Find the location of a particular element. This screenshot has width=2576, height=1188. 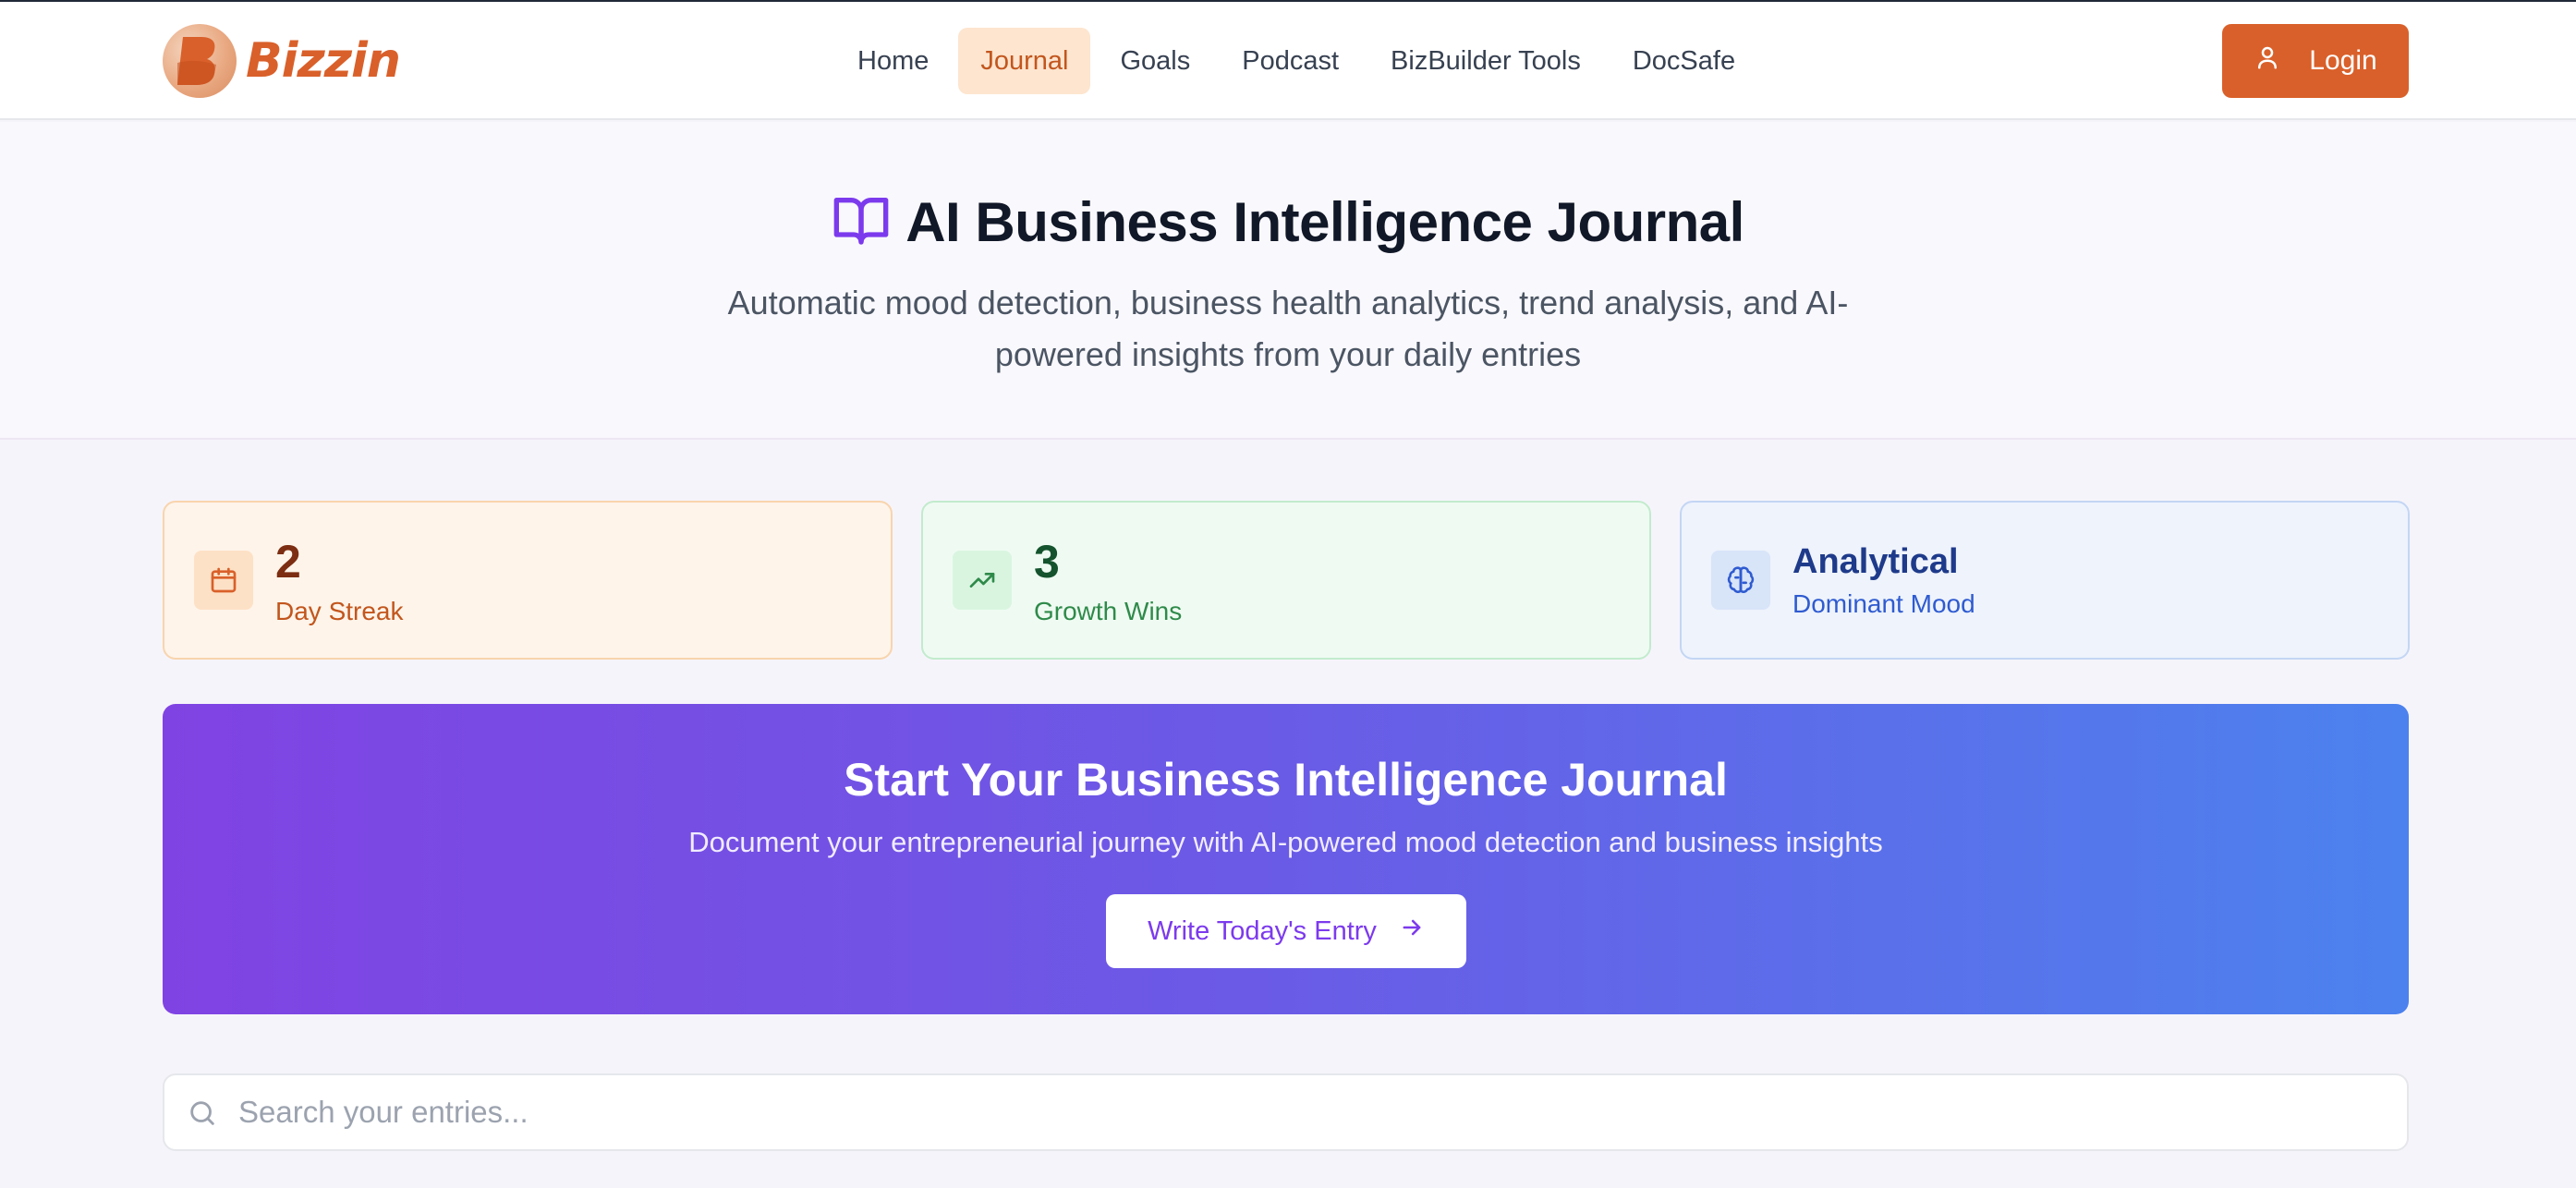

nav-docsafe: DocSafe is located at coordinates (1683, 61).